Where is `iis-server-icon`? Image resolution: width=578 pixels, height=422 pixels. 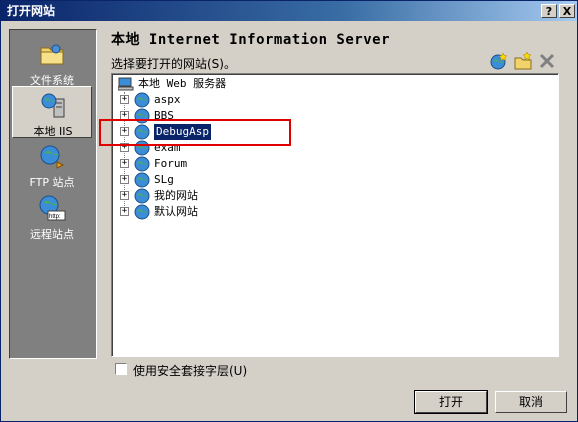 iis-server-icon is located at coordinates (53, 105).